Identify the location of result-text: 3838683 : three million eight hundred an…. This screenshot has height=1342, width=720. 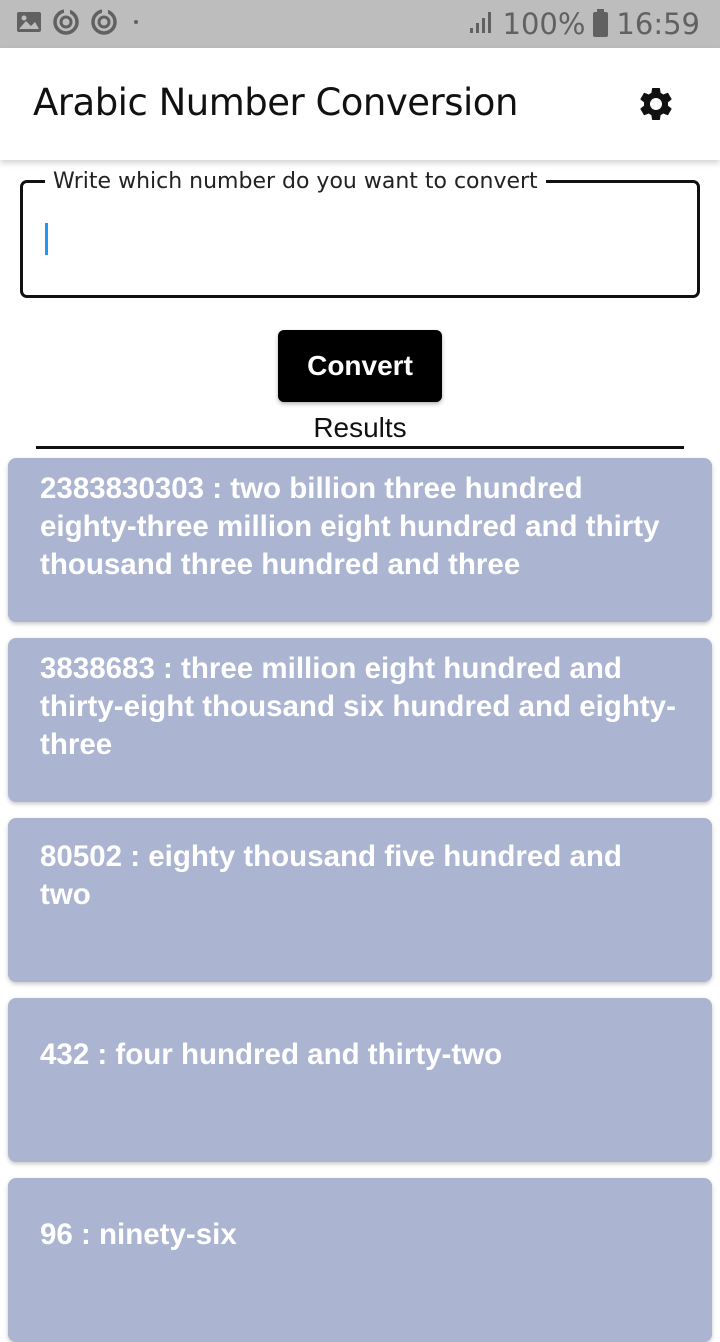
(358, 706).